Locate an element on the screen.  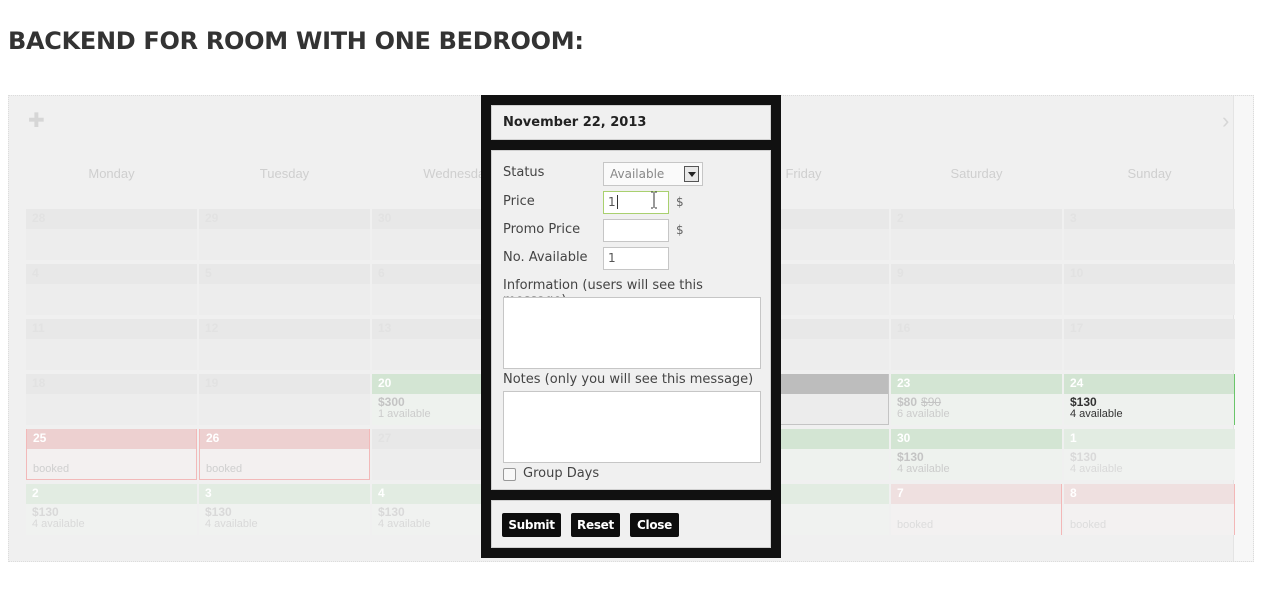
calendar-day-cell: 28 is located at coordinates (111, 234).